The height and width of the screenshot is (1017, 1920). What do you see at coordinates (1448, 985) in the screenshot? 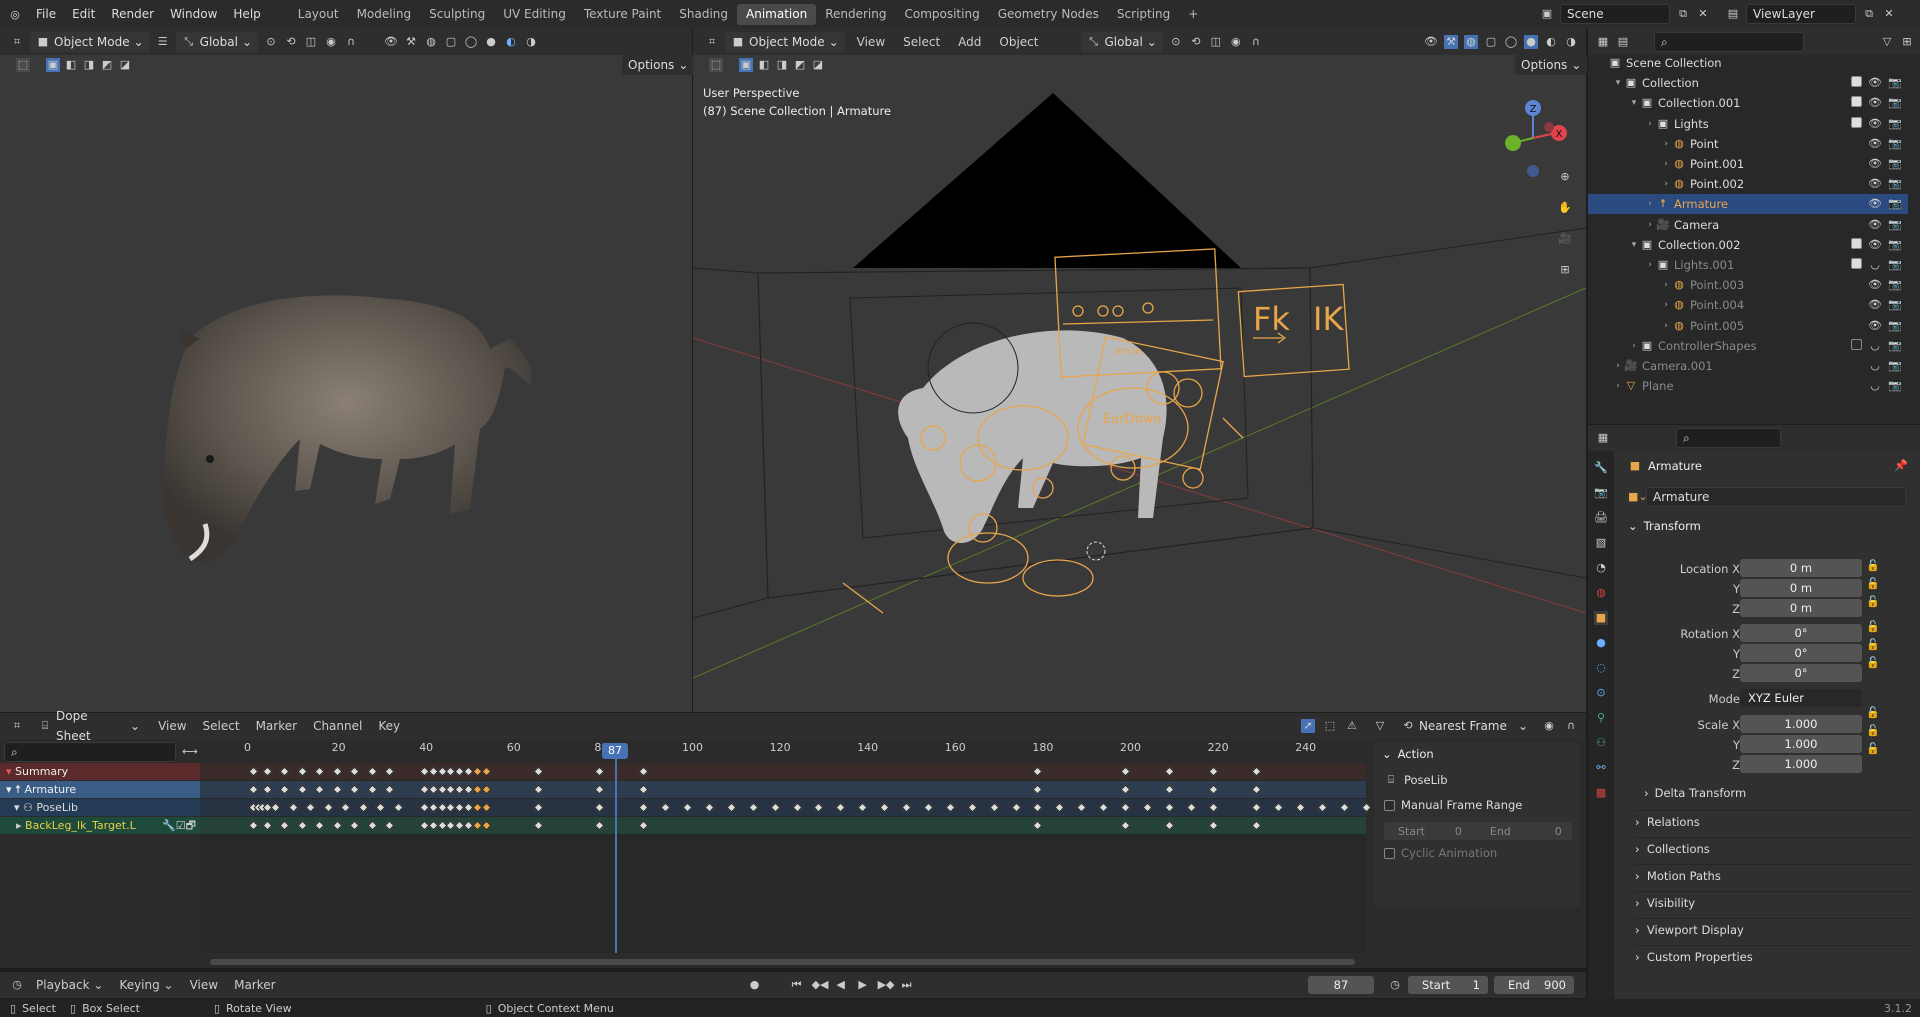
I see `start-frame-field: Start 1` at bounding box center [1448, 985].